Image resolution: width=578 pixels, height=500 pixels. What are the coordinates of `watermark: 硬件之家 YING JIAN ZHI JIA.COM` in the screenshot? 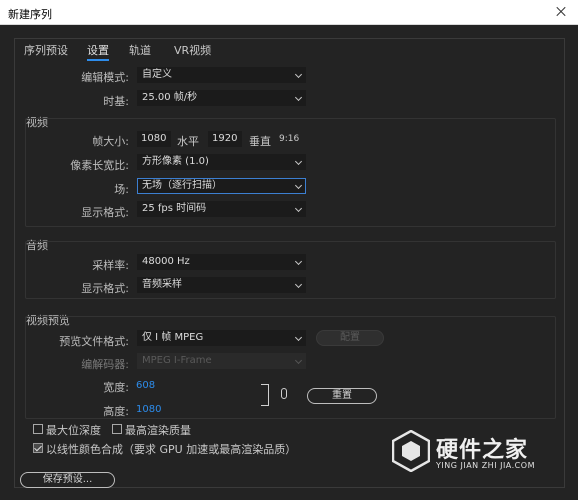 It's located at (477, 452).